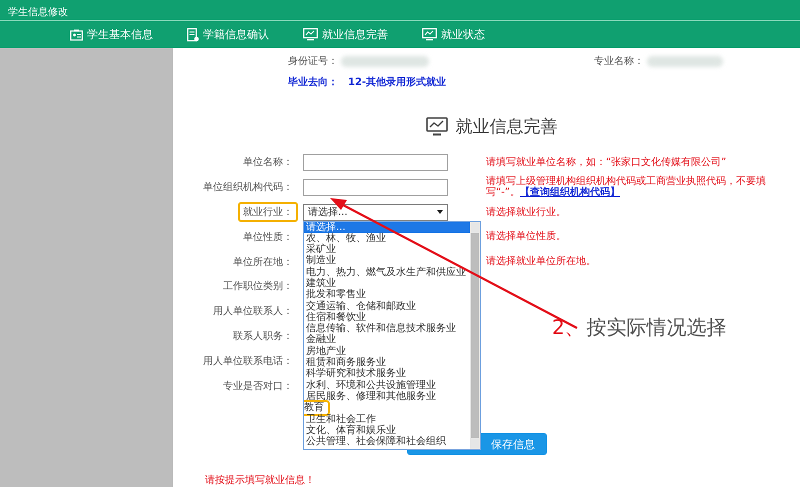  What do you see at coordinates (619, 61) in the screenshot?
I see `field-label: 专业名称：` at bounding box center [619, 61].